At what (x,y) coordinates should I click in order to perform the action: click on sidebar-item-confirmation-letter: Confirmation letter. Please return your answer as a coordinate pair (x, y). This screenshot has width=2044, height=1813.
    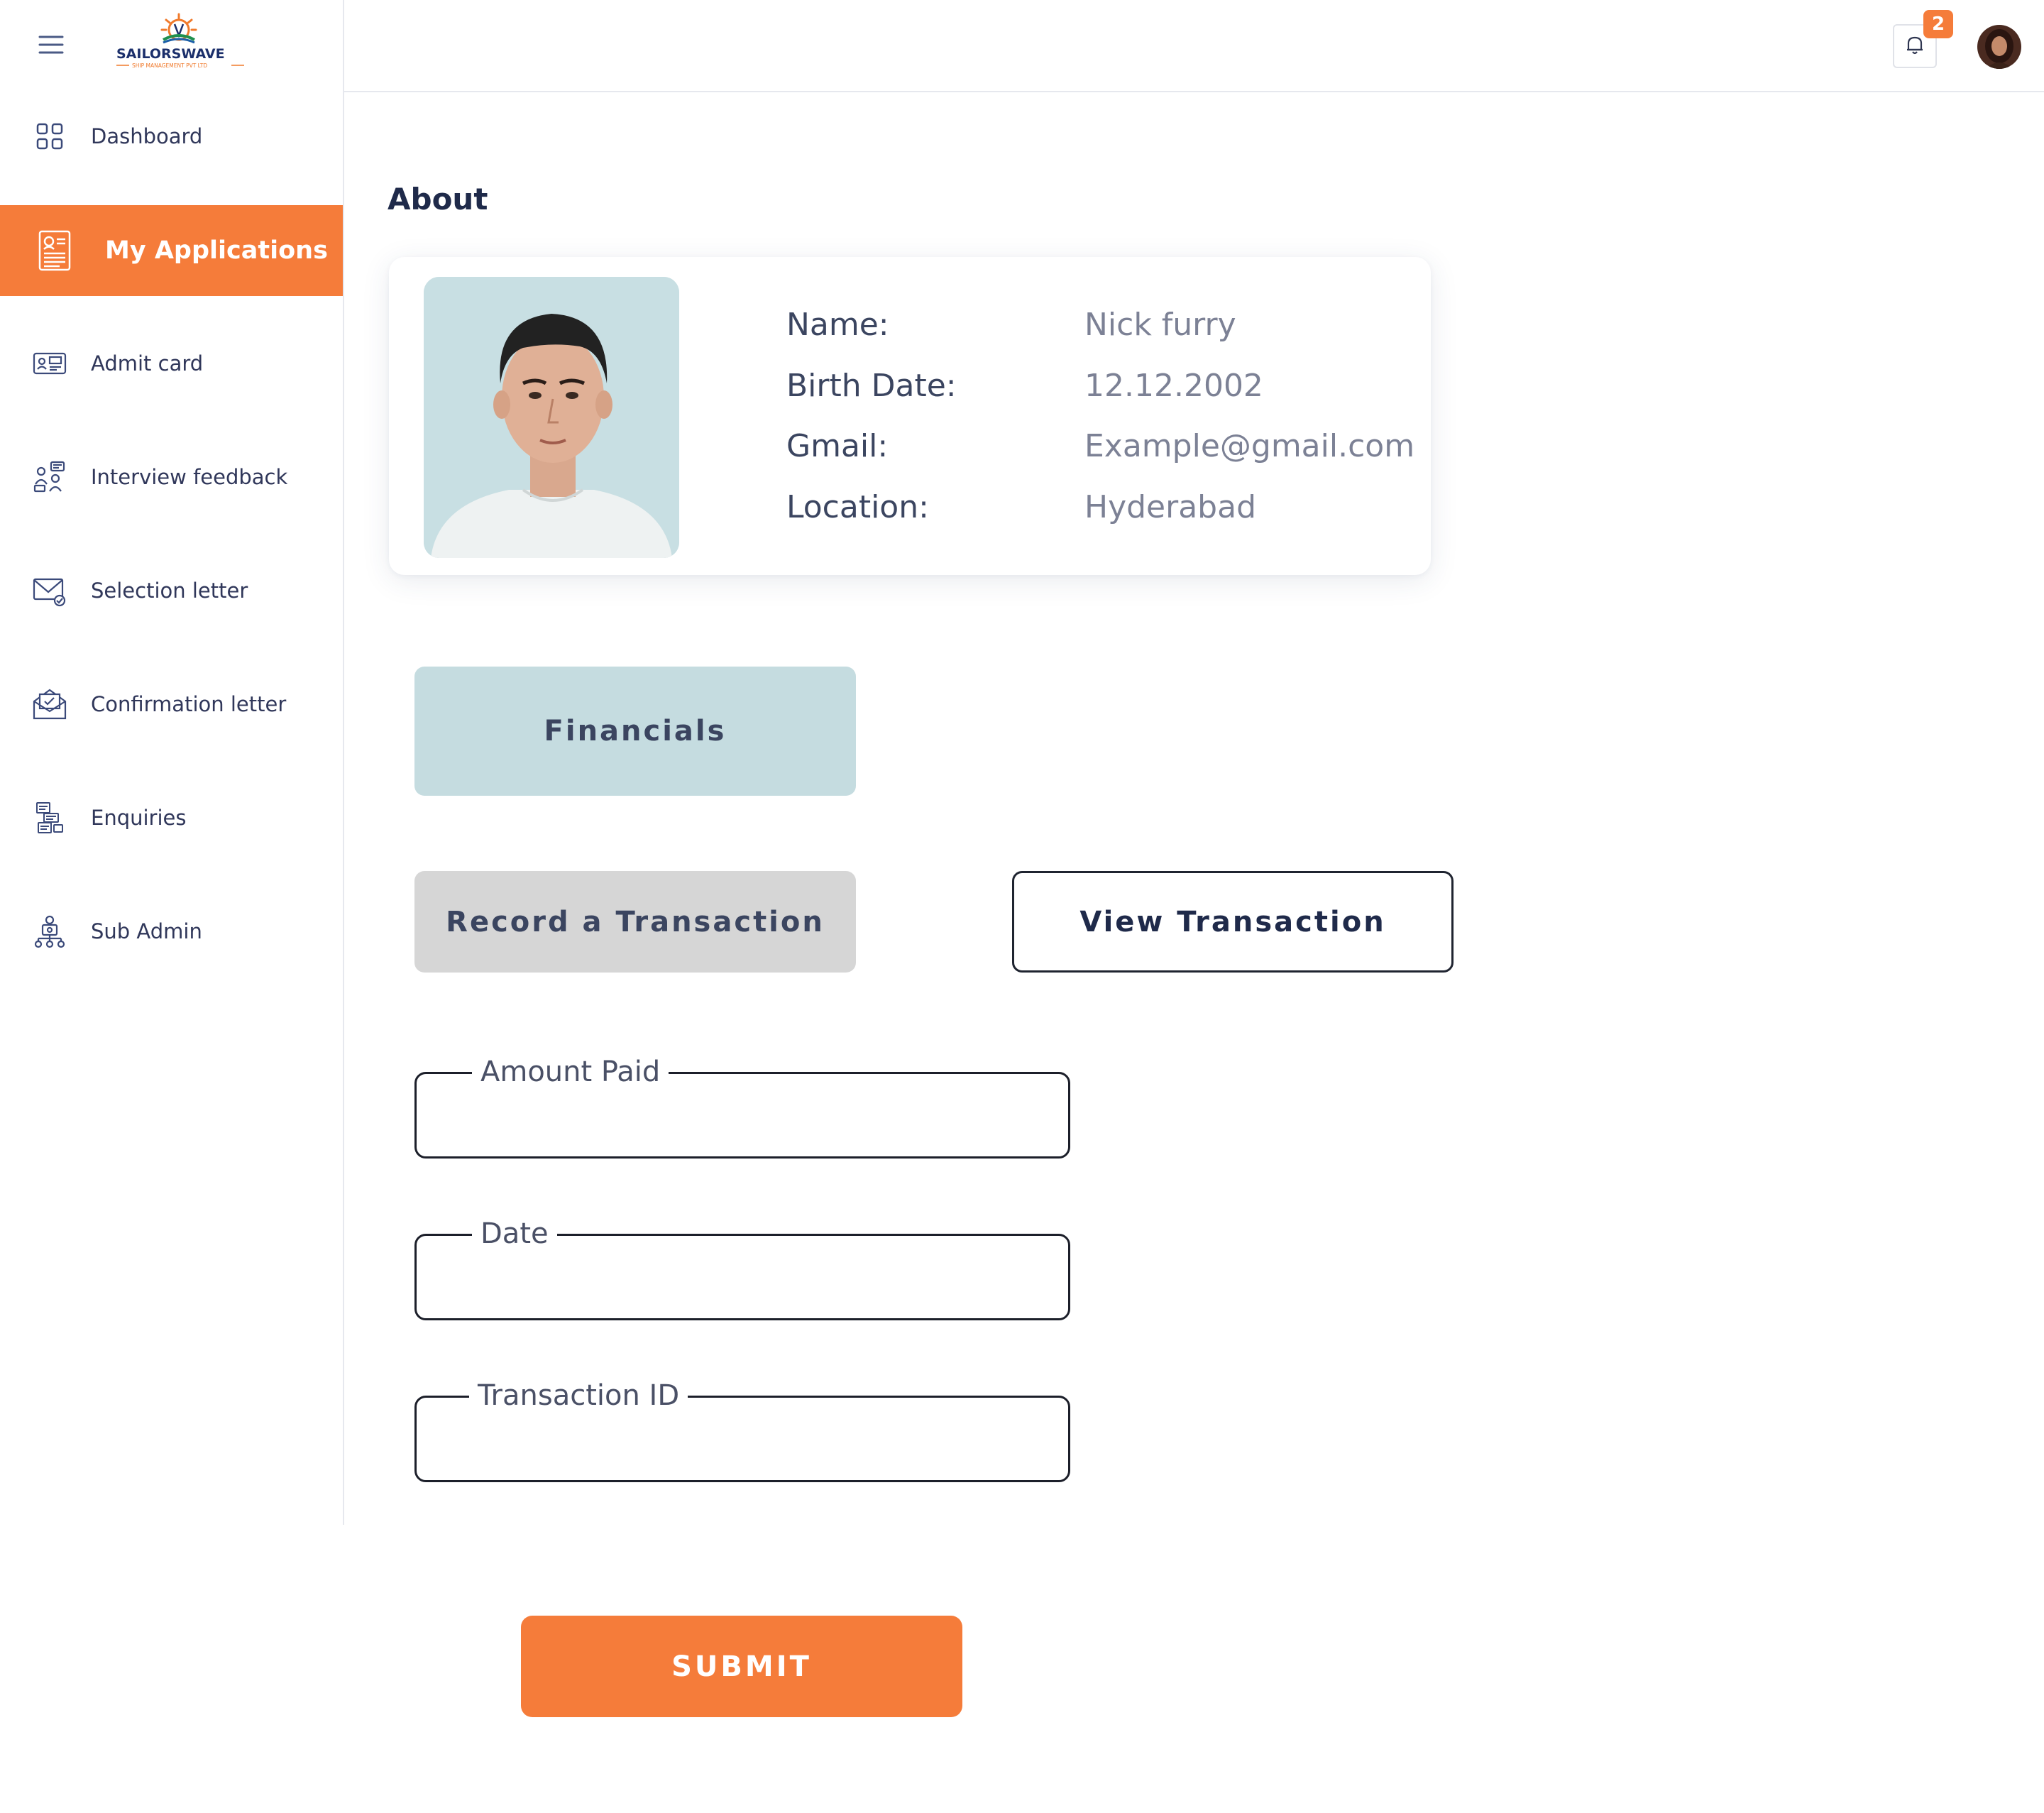
    Looking at the image, I should click on (171, 705).